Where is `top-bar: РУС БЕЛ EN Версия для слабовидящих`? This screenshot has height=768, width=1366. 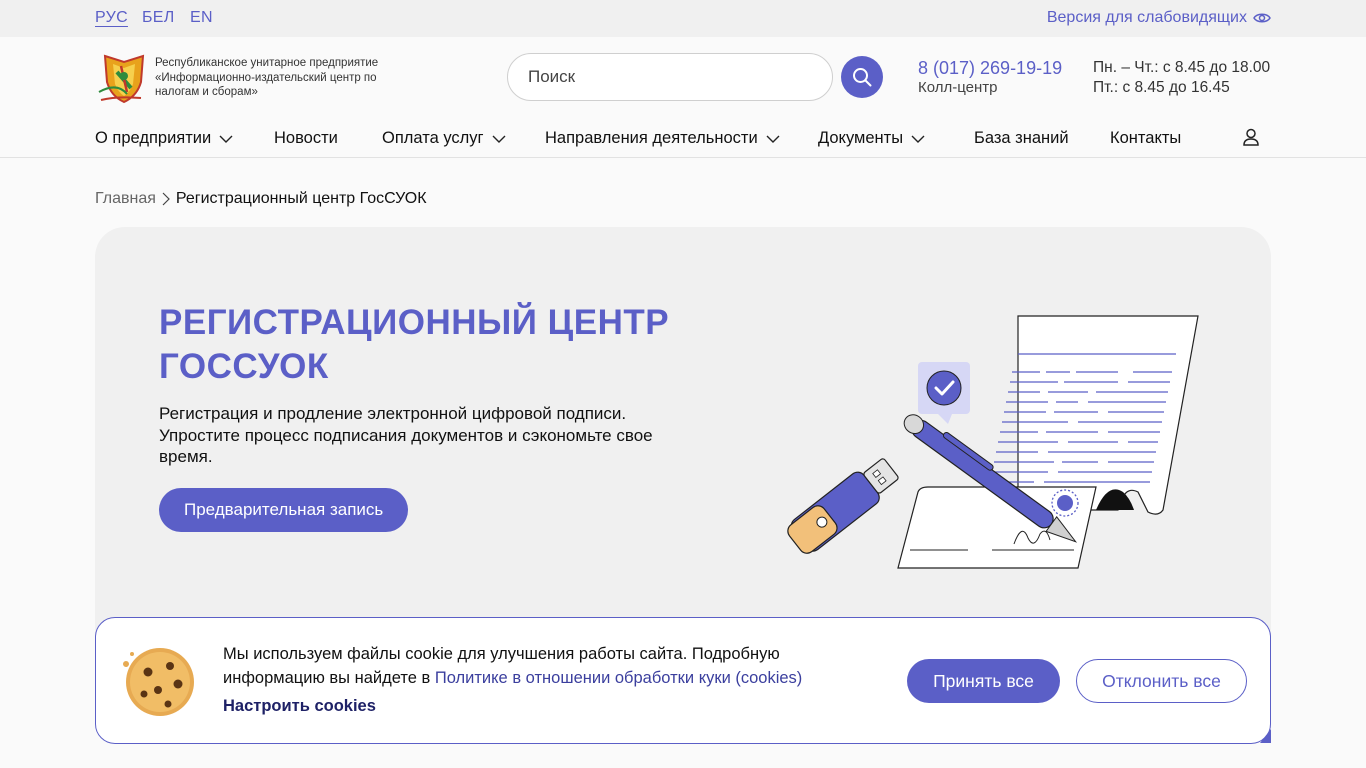
top-bar: РУС БЕЛ EN Версия для слабовидящих is located at coordinates (683, 18).